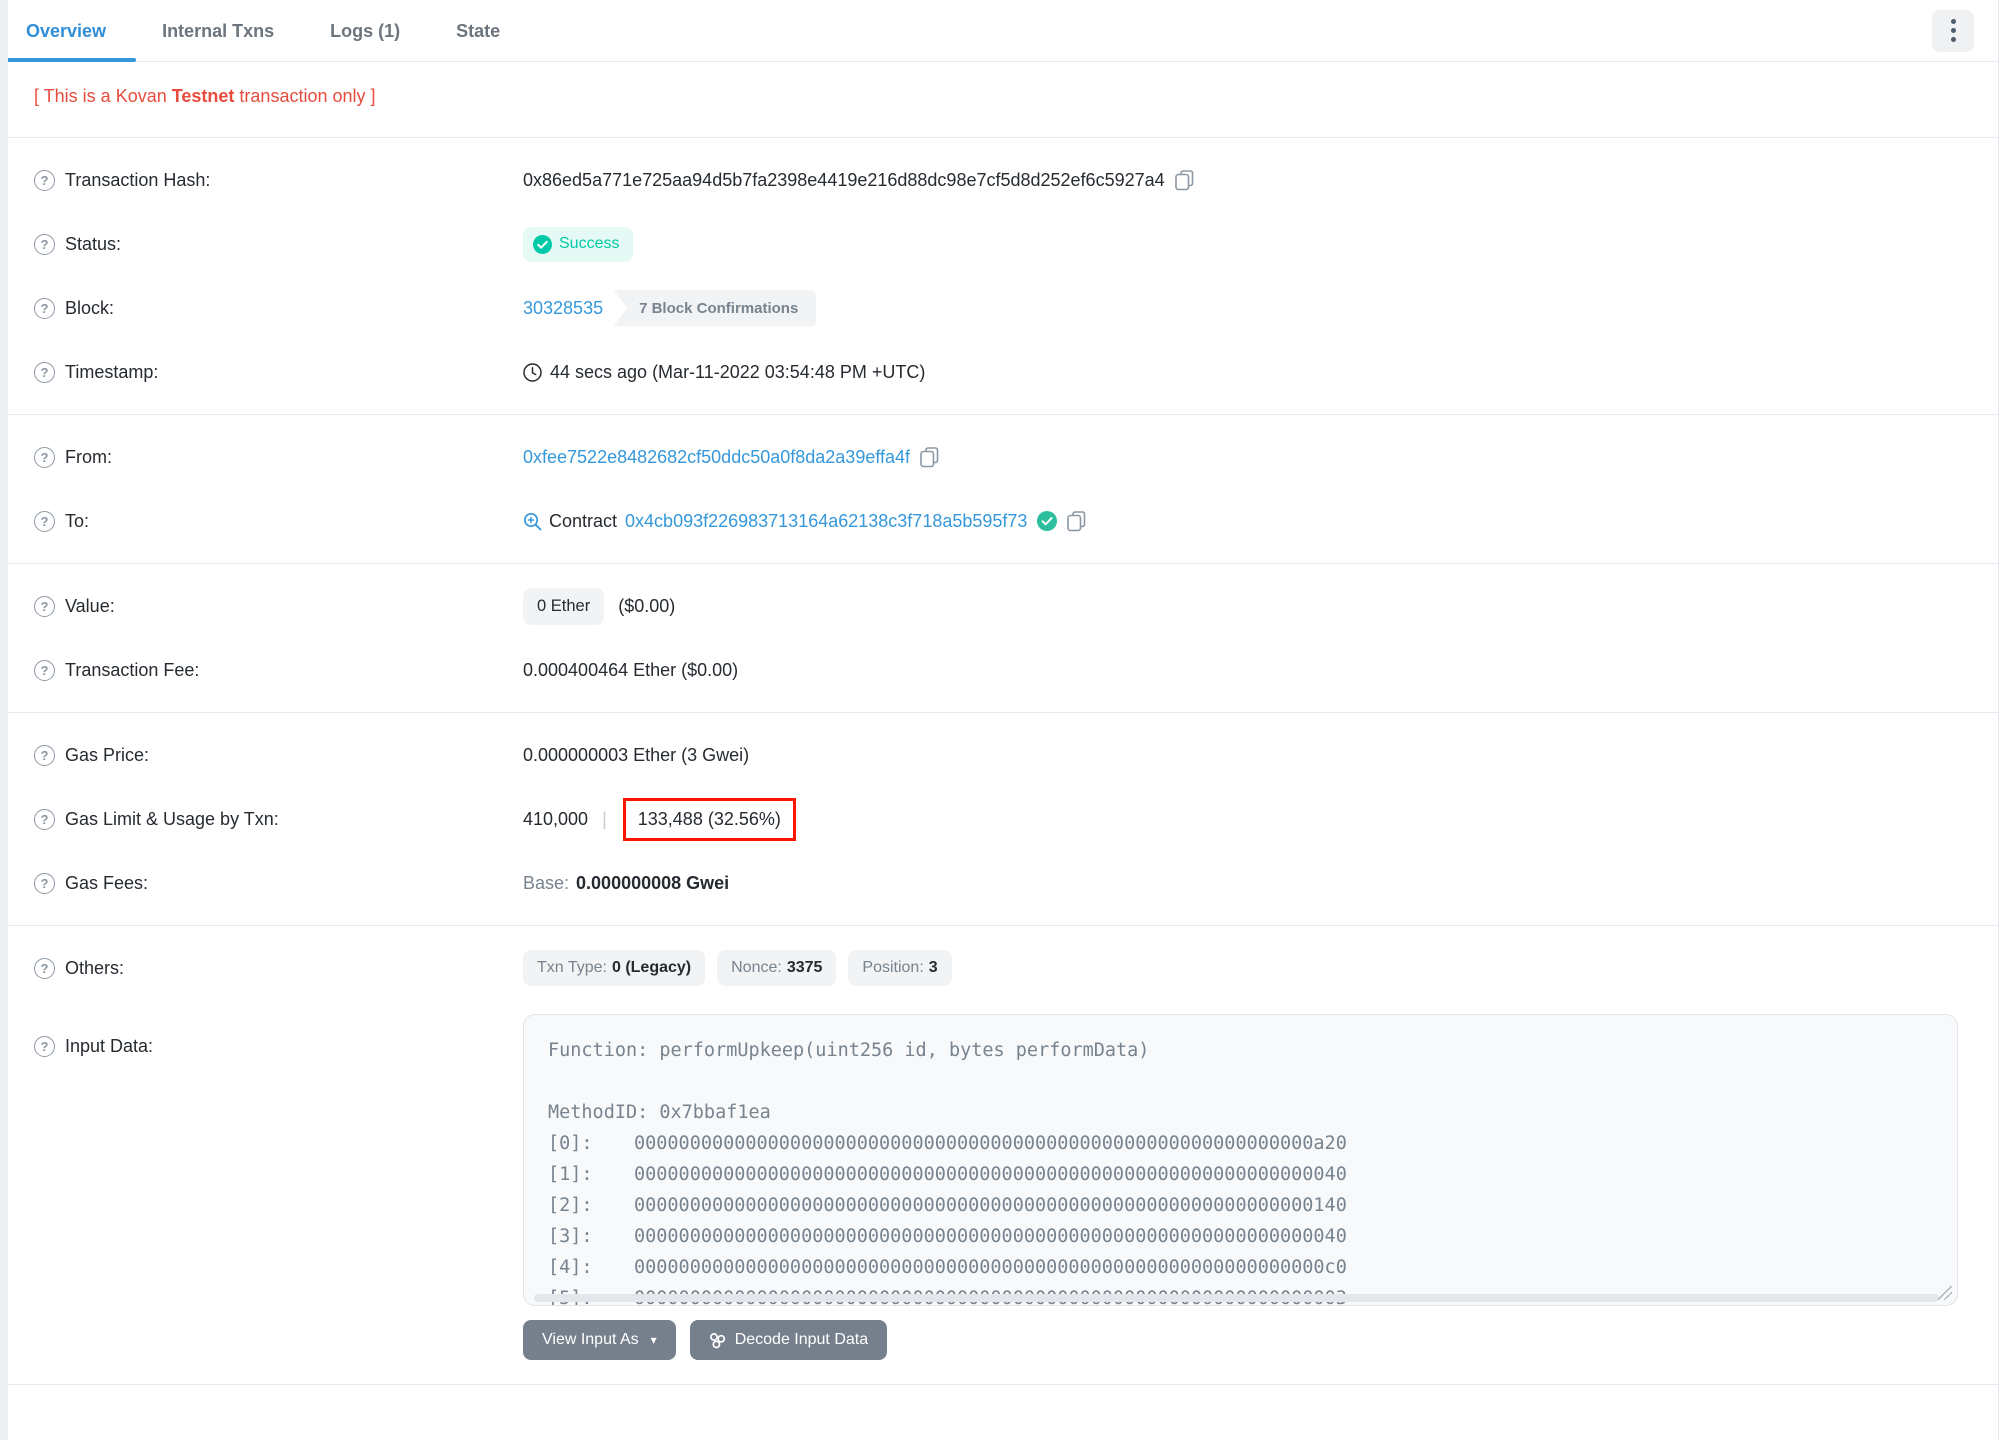 This screenshot has height=1440, width=1999. What do you see at coordinates (893, 967) in the screenshot?
I see `position-label: Position:` at bounding box center [893, 967].